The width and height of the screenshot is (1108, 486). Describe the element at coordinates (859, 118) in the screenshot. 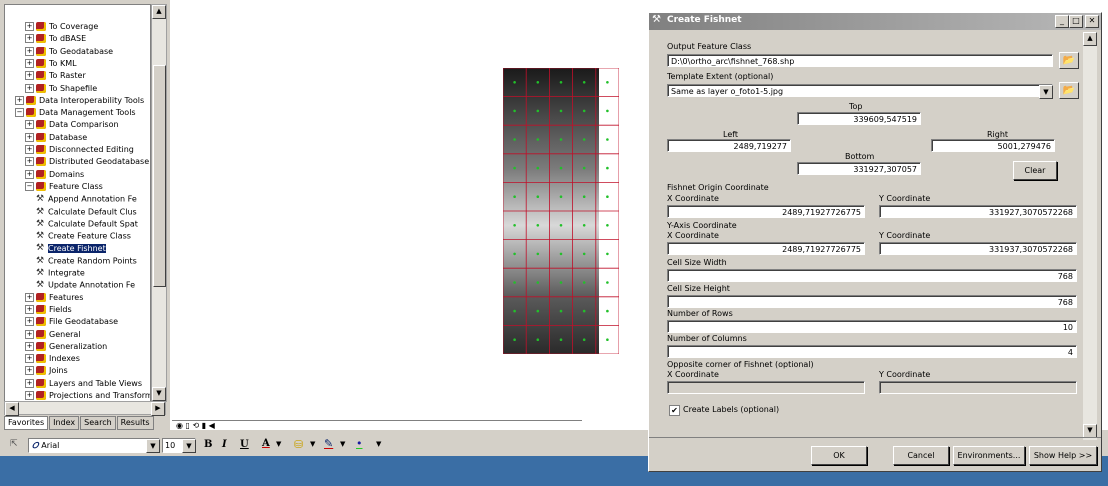

I see `top-extent-input: 339609,547519` at that location.